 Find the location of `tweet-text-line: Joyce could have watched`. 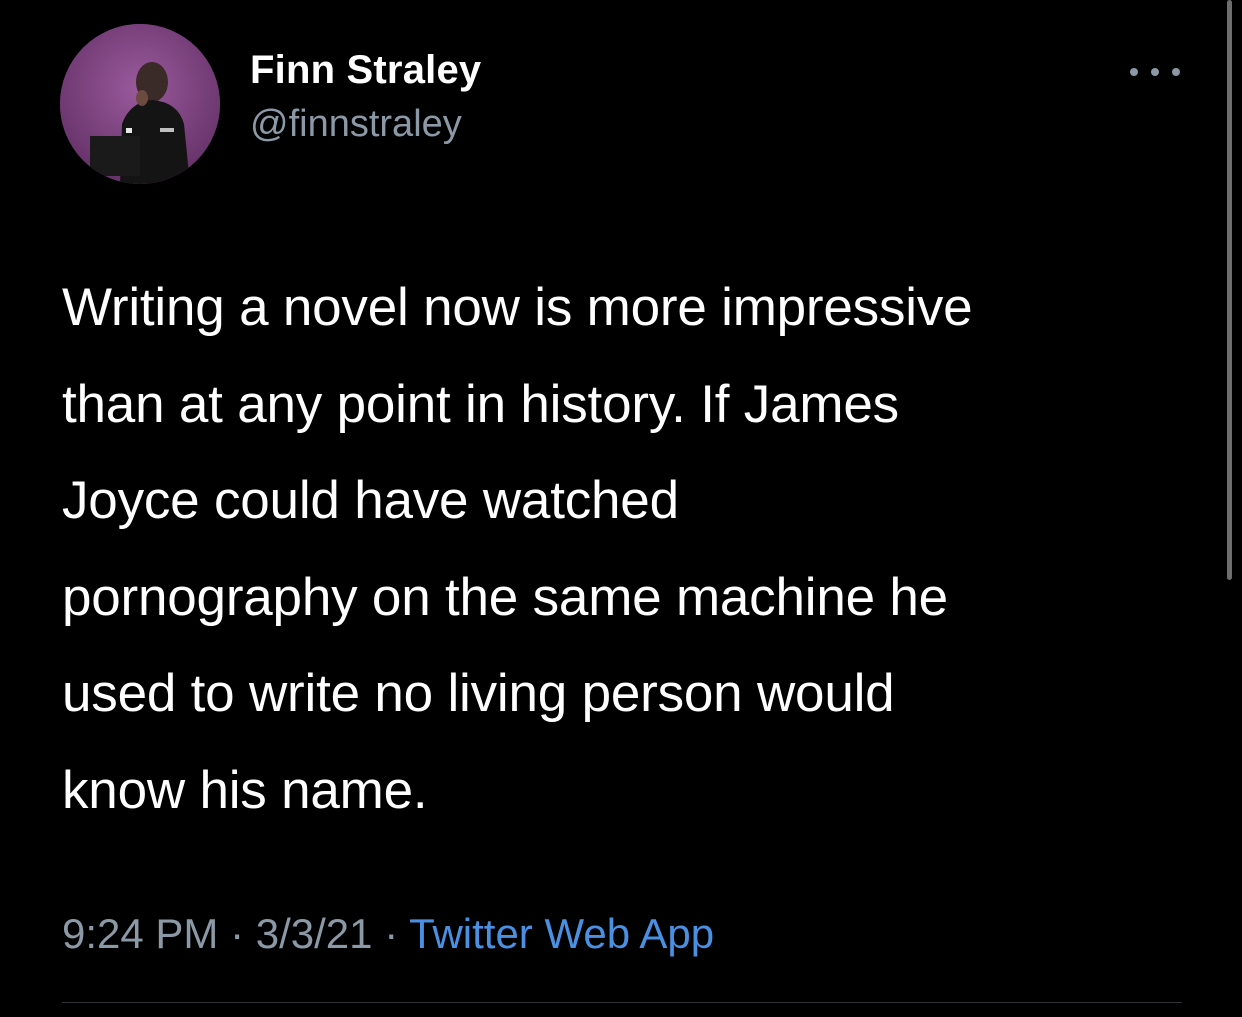

tweet-text-line: Joyce could have watched is located at coordinates (370, 500).